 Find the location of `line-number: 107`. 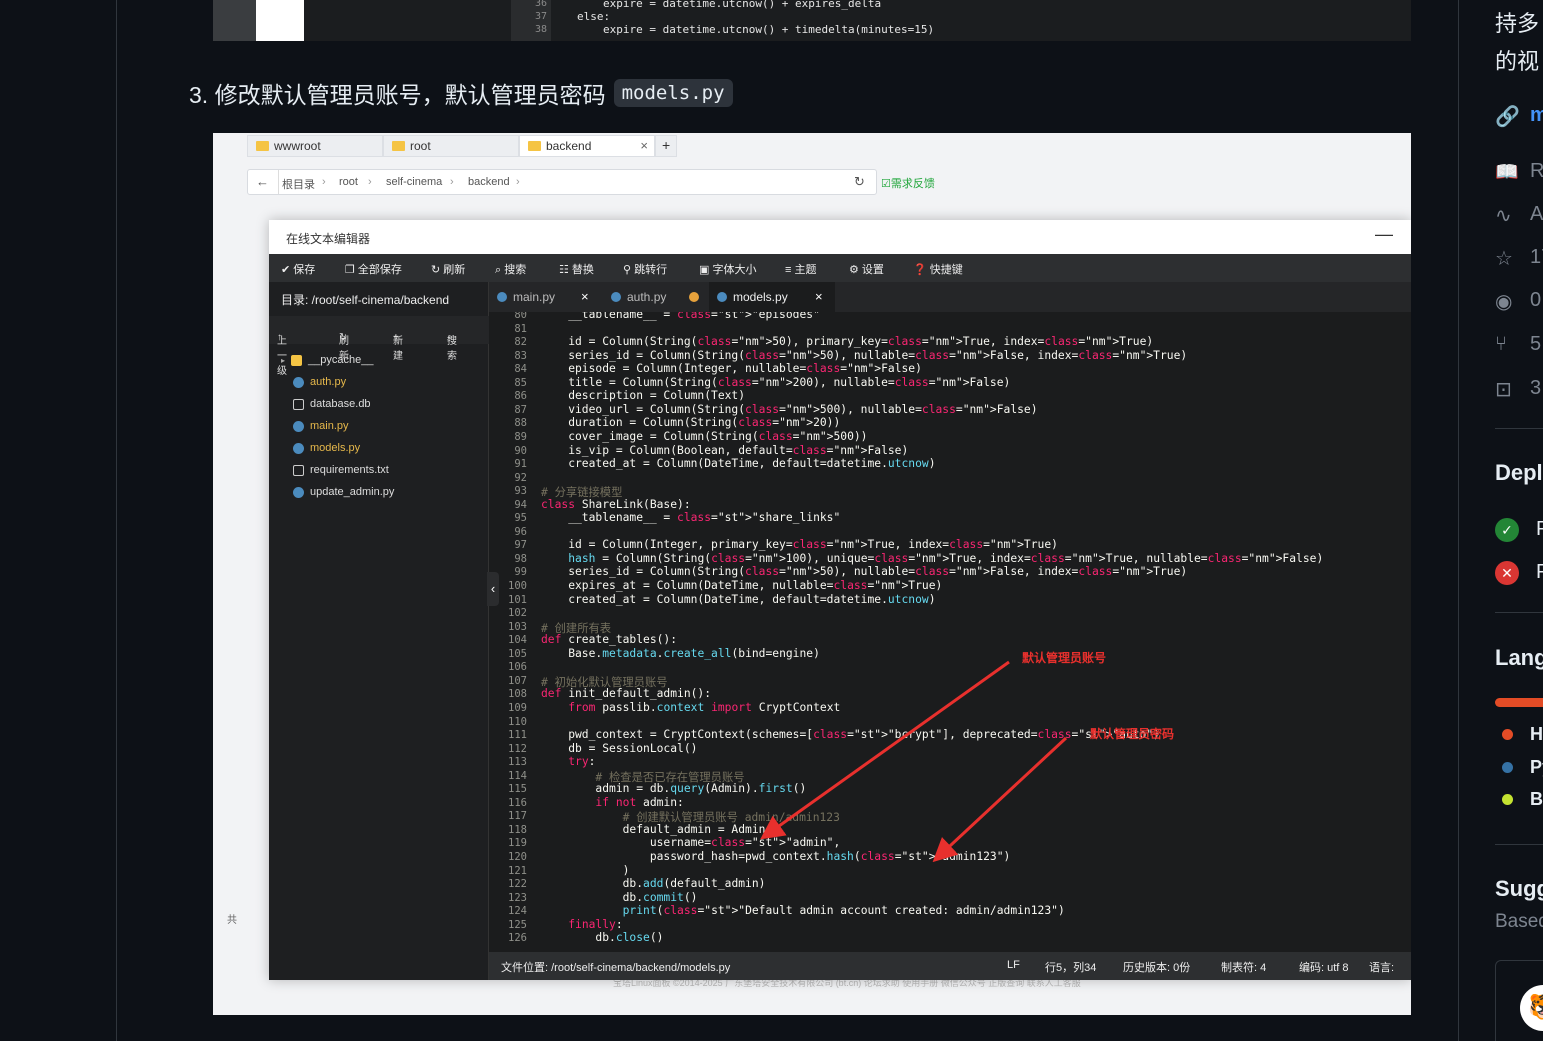

line-number: 107 is located at coordinates (517, 680).